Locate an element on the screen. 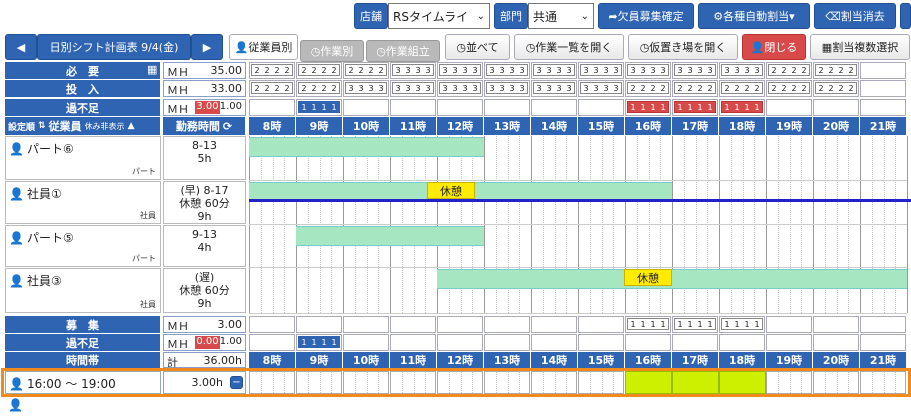 The image size is (911, 416). tab-staff: 👤 従業員別 is located at coordinates (263, 47).